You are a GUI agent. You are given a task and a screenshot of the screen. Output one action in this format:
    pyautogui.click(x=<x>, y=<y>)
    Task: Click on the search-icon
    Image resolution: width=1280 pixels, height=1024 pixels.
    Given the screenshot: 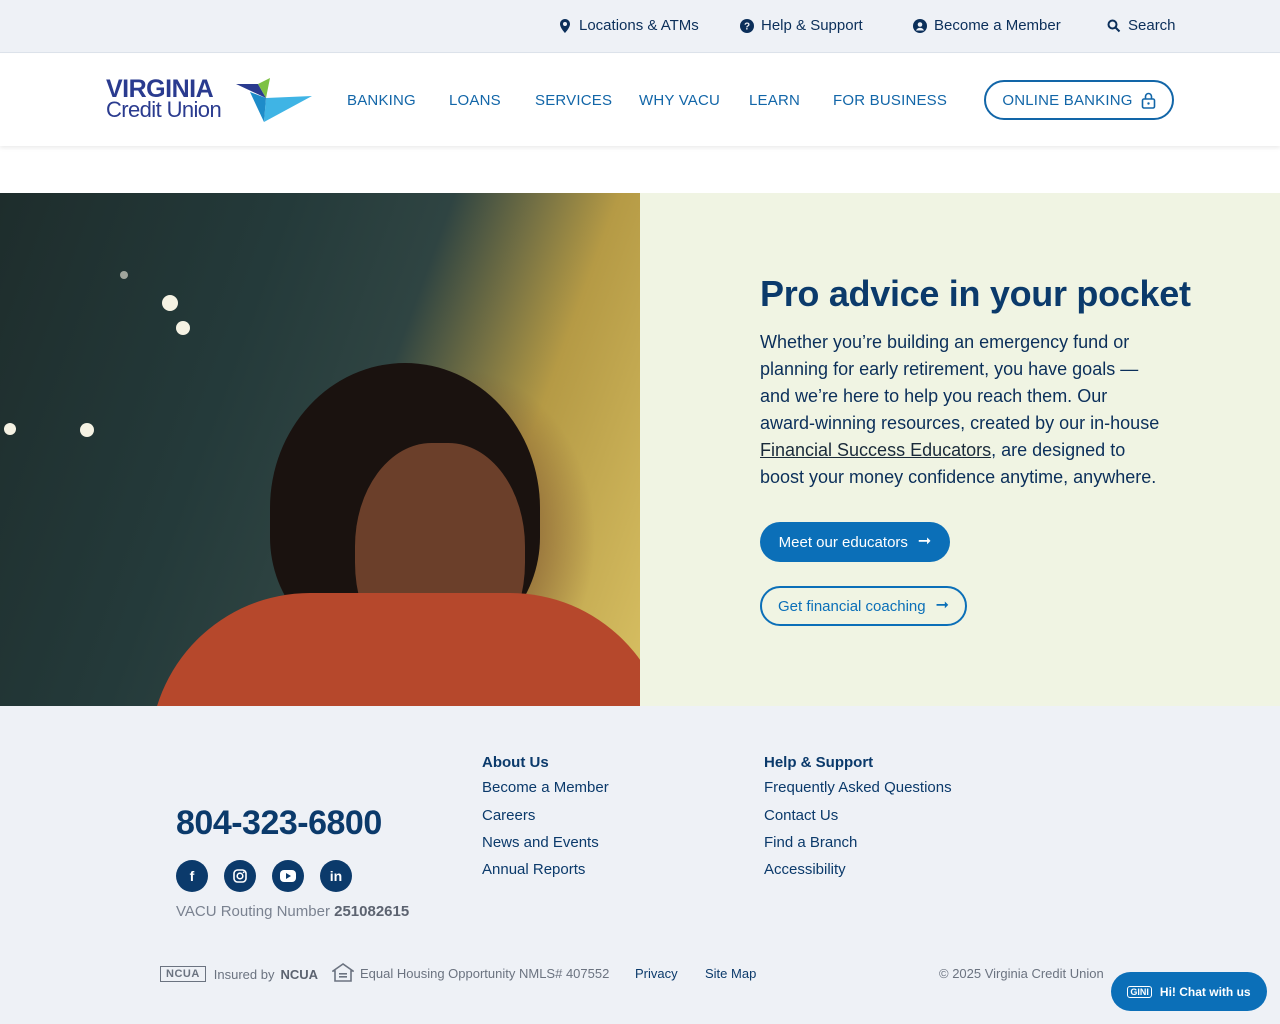 What is the action you would take?
    pyautogui.click(x=1114, y=25)
    